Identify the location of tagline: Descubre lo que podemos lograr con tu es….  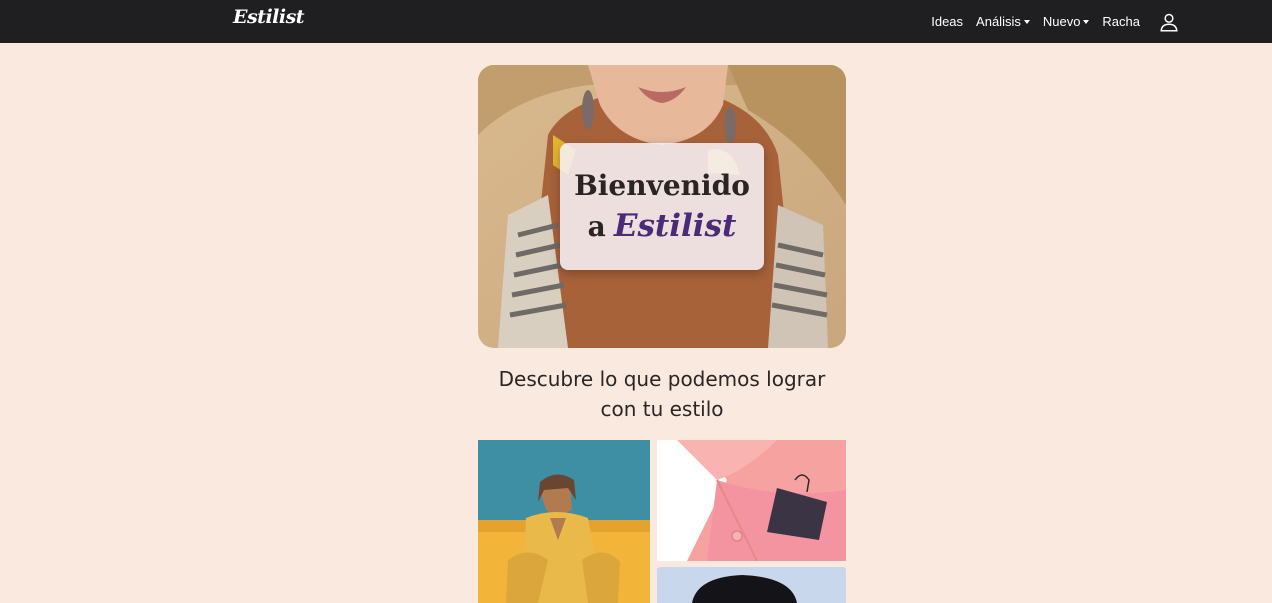
(662, 394).